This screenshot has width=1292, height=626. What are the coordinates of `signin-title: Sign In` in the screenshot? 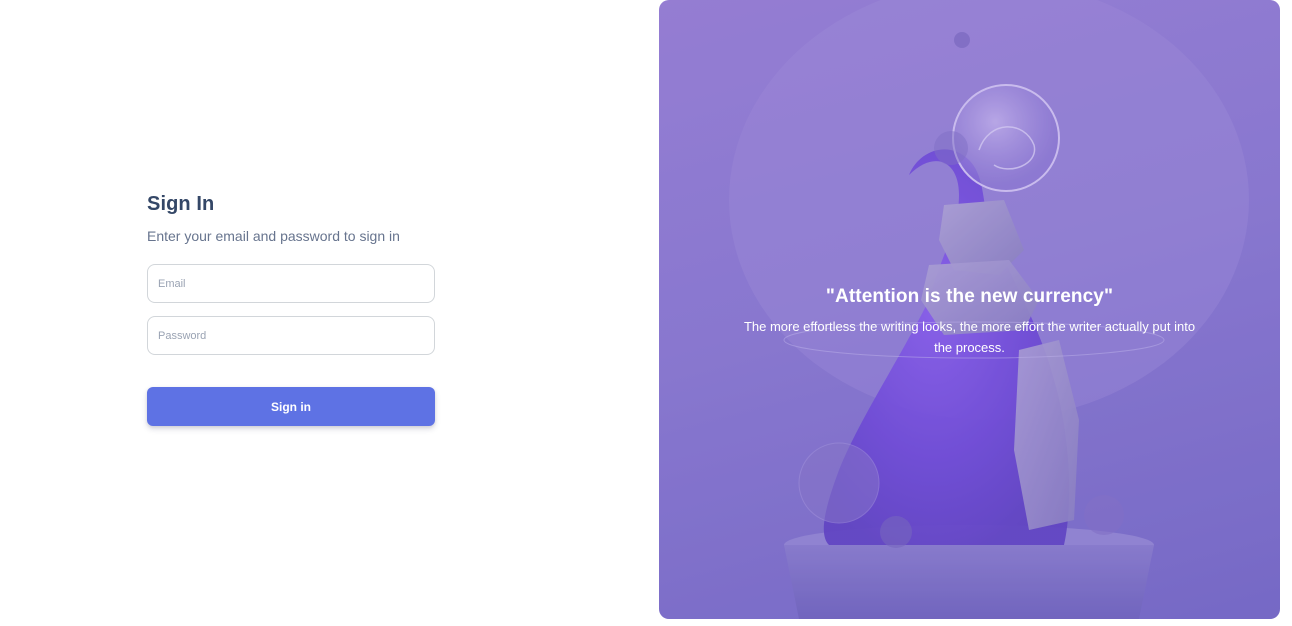 It's located at (181, 204).